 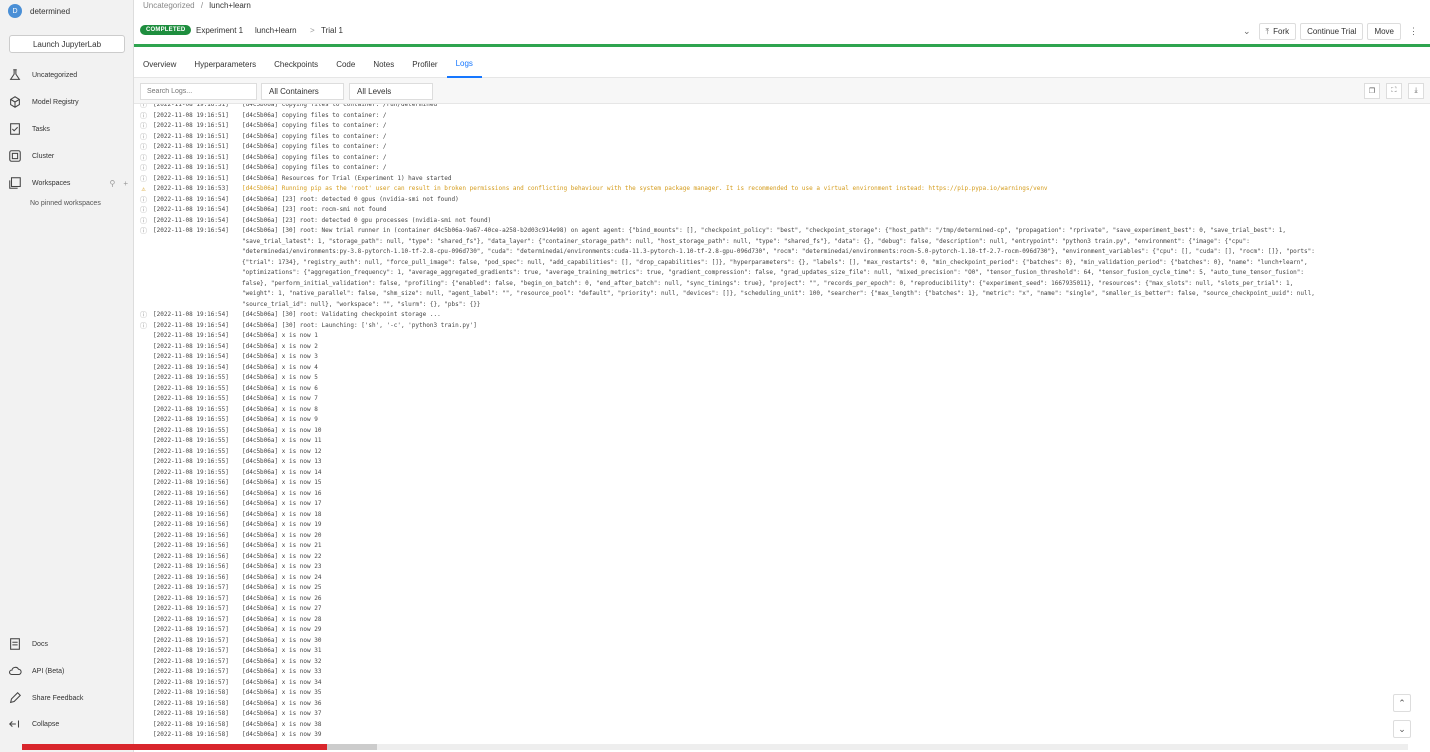 What do you see at coordinates (280, 346) in the screenshot?
I see `log-message: [d4c5b06a] x is now 2` at bounding box center [280, 346].